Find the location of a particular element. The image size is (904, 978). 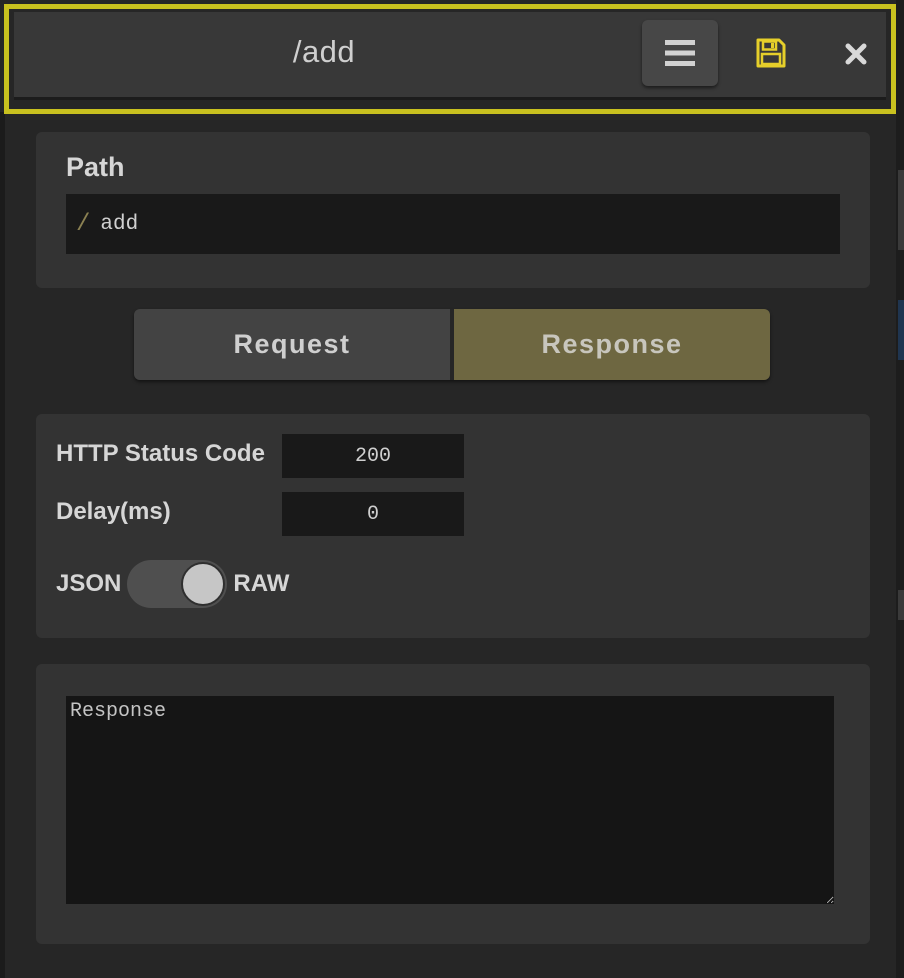

floppy-disk-icon is located at coordinates (771, 53).